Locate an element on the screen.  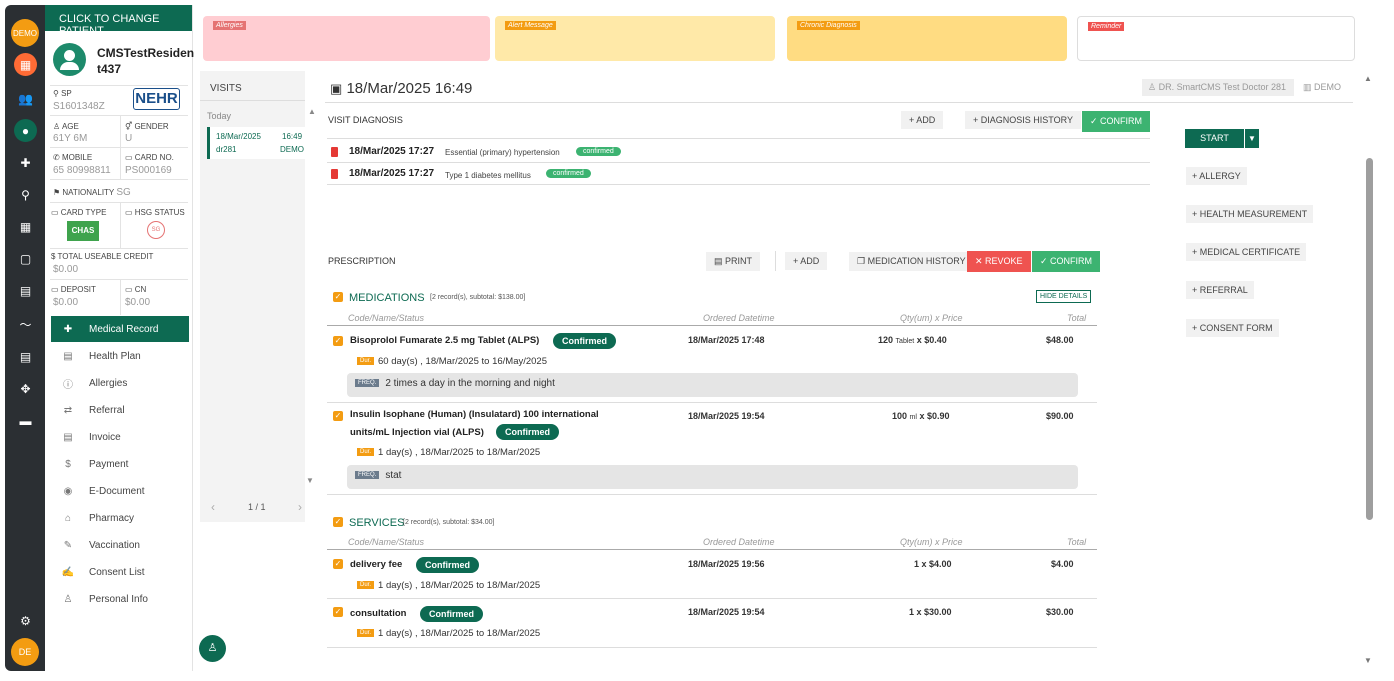
person-fab-icon: ♙ is located at coordinates (212, 648).